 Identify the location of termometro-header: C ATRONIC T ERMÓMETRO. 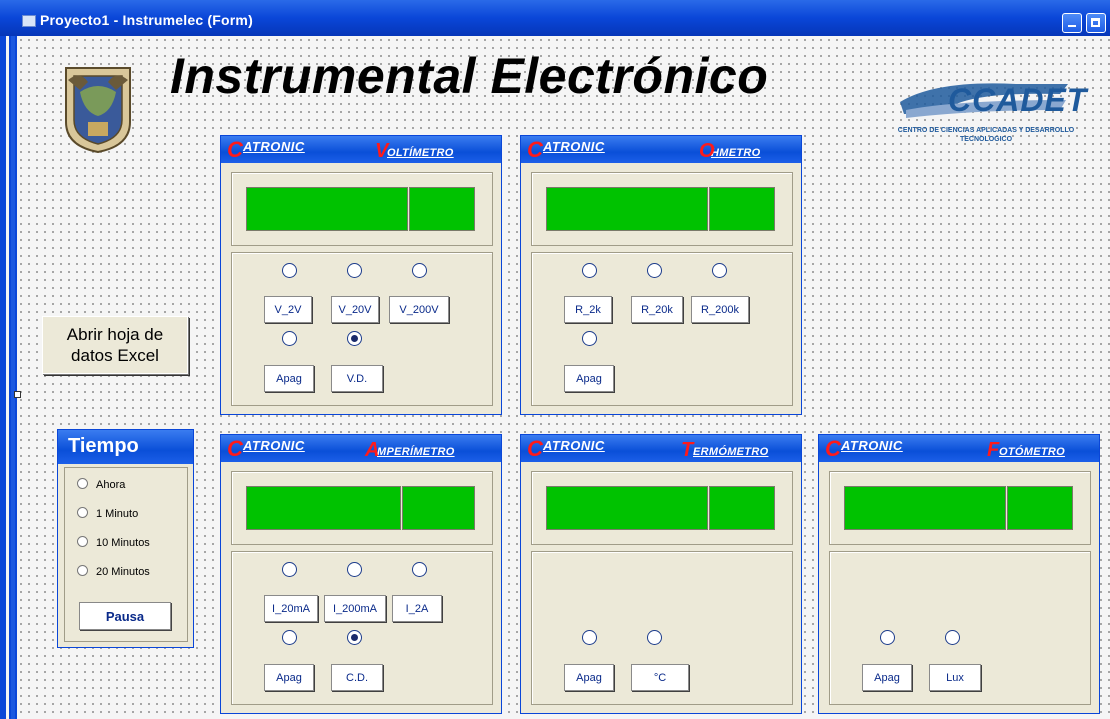
(661, 448).